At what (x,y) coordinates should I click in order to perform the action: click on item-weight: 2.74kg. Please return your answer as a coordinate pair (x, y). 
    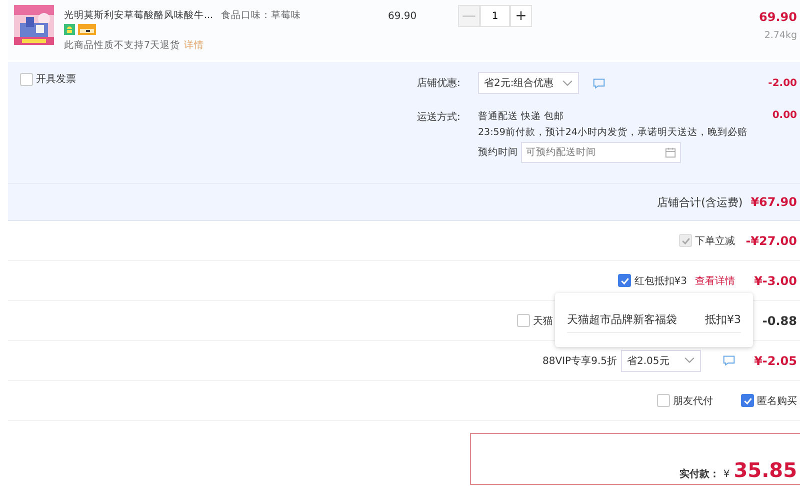
    Looking at the image, I should click on (780, 35).